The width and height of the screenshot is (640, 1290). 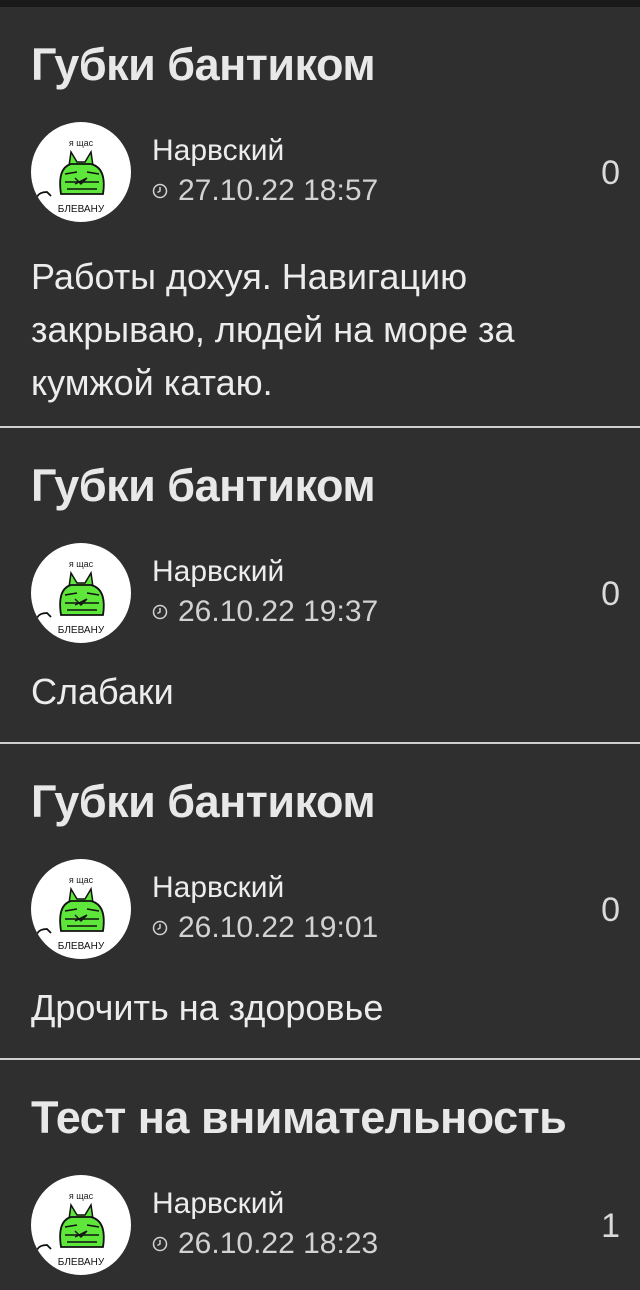 What do you see at coordinates (610, 1226) in the screenshot?
I see `post-score: 1` at bounding box center [610, 1226].